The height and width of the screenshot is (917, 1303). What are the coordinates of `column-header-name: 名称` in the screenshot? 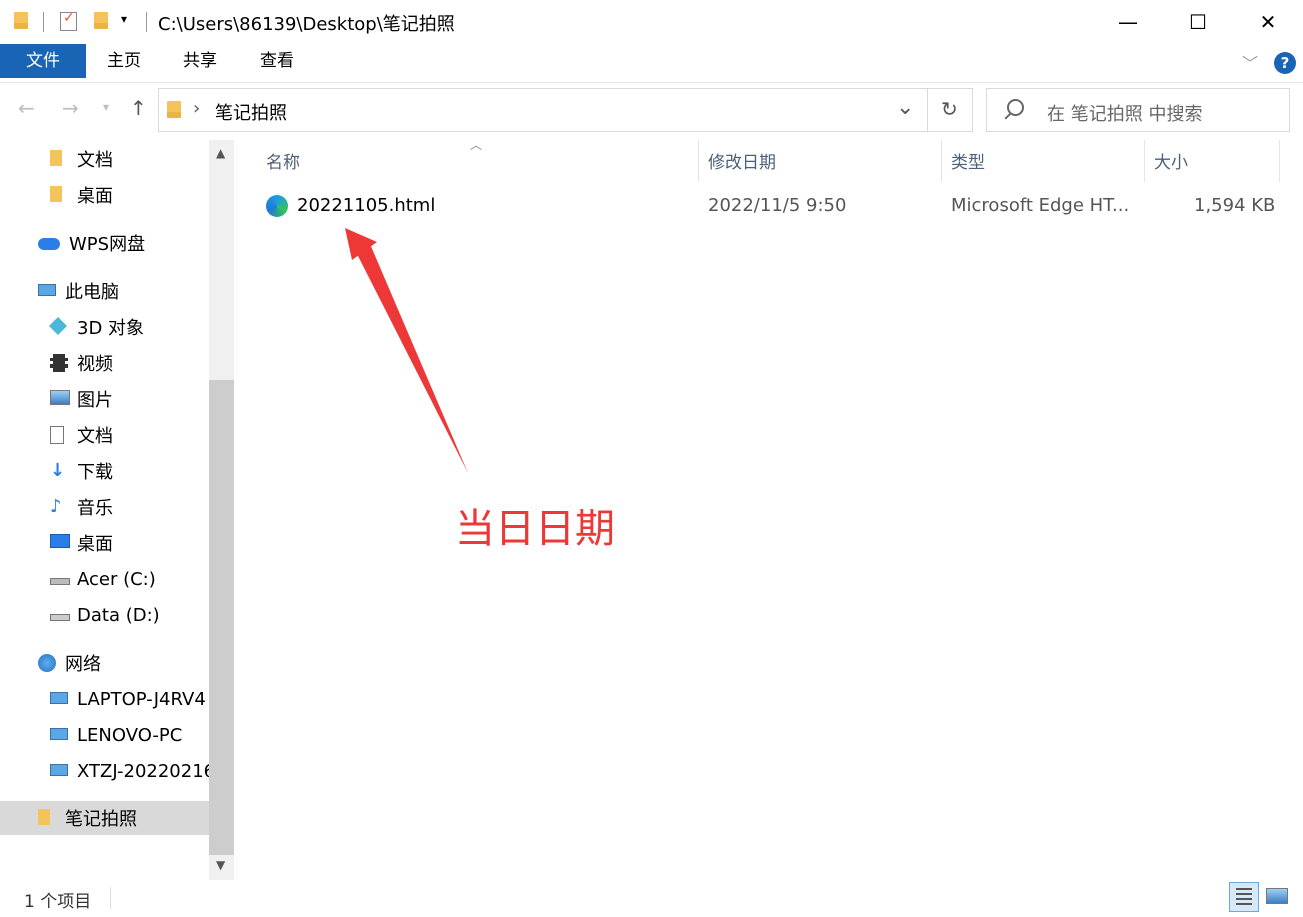 It's located at (283, 160).